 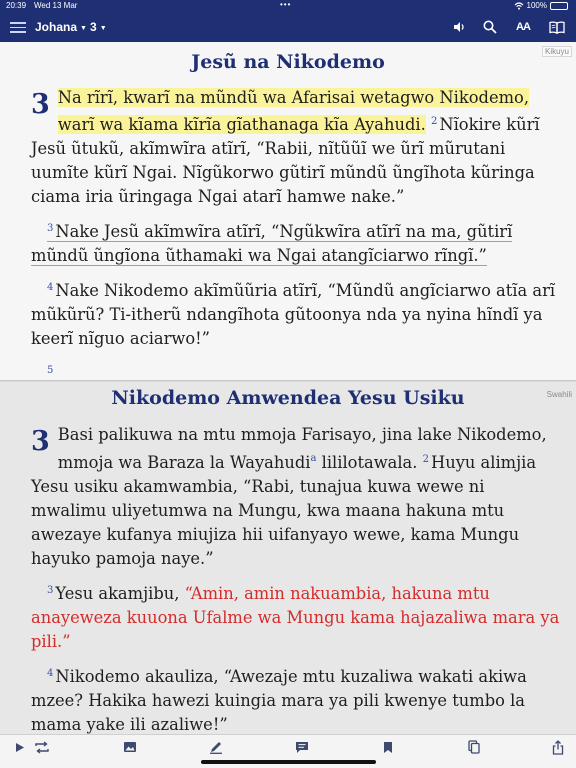 What do you see at coordinates (388, 747) in the screenshot?
I see `bookmark-icon` at bounding box center [388, 747].